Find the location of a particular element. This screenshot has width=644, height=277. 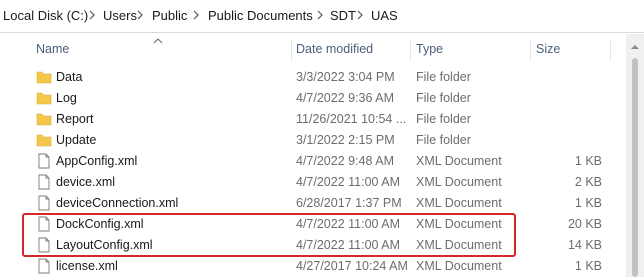

breadcrumb-item-public: Public is located at coordinates (169, 15).